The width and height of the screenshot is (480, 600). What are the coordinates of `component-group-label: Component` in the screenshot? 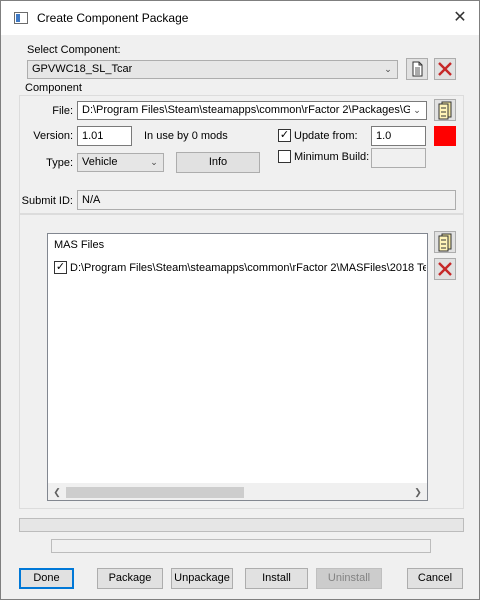 It's located at (53, 88).